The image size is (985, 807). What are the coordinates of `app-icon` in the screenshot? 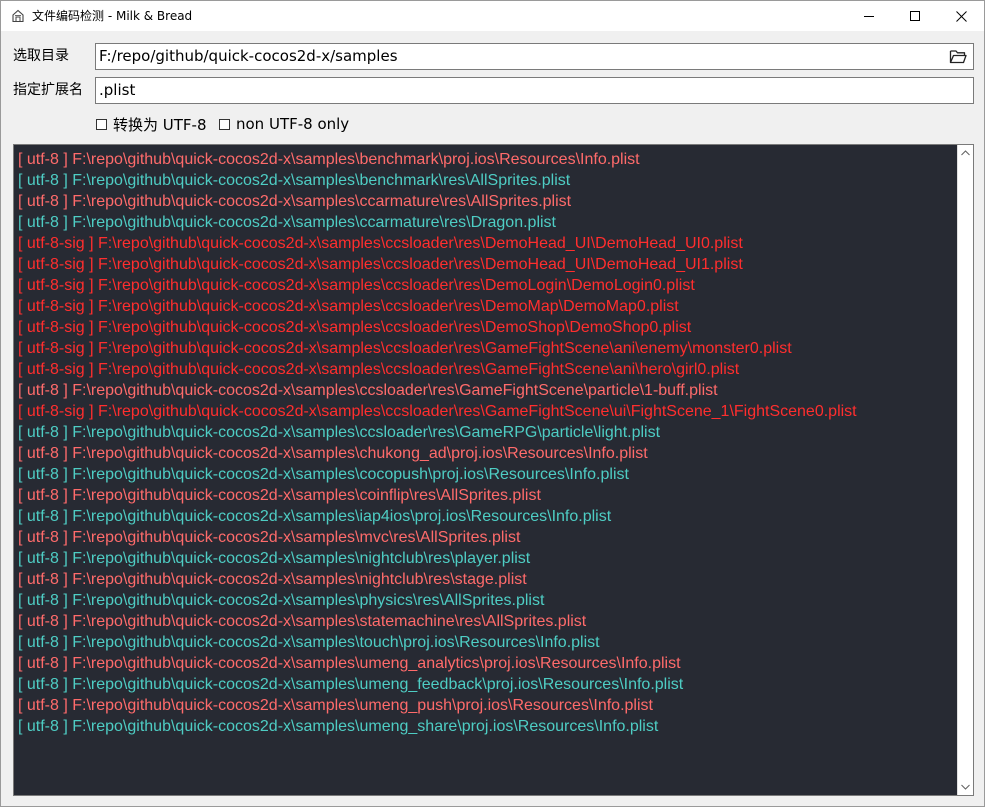 It's located at (18, 16).